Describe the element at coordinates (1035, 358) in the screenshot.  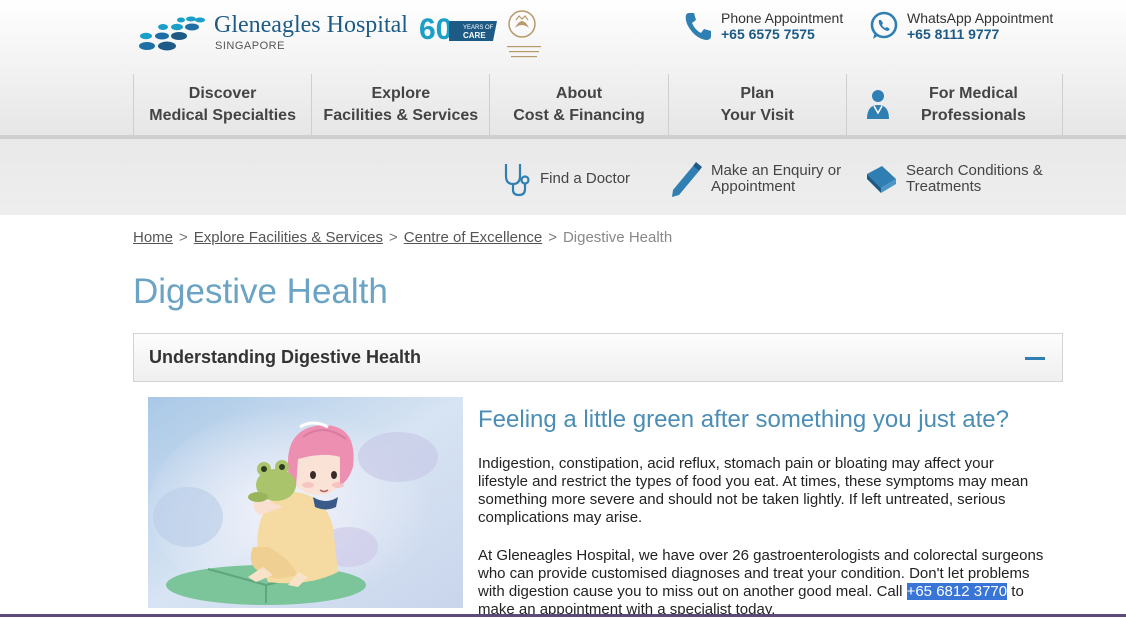
I see `collapse-minus-icon` at that location.